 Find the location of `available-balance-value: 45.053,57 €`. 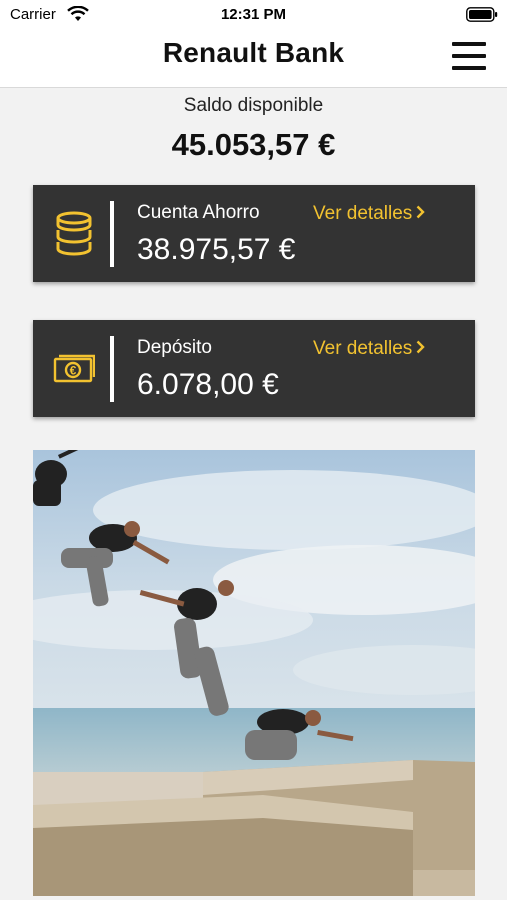

available-balance-value: 45.053,57 € is located at coordinates (253, 144).